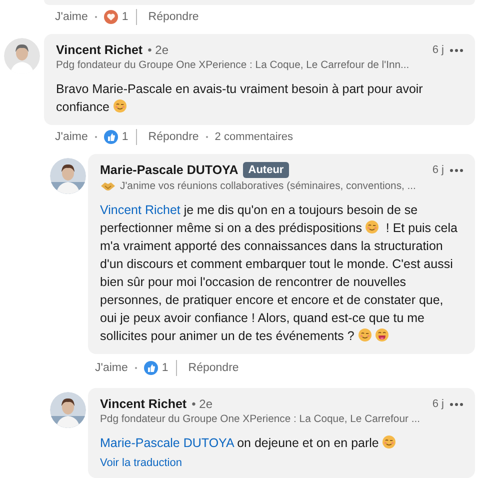 This screenshot has width=488, height=478. I want to click on comment-text: Marie-Pascale DUTOYA on dejeune et on en parle, so click(281, 443).